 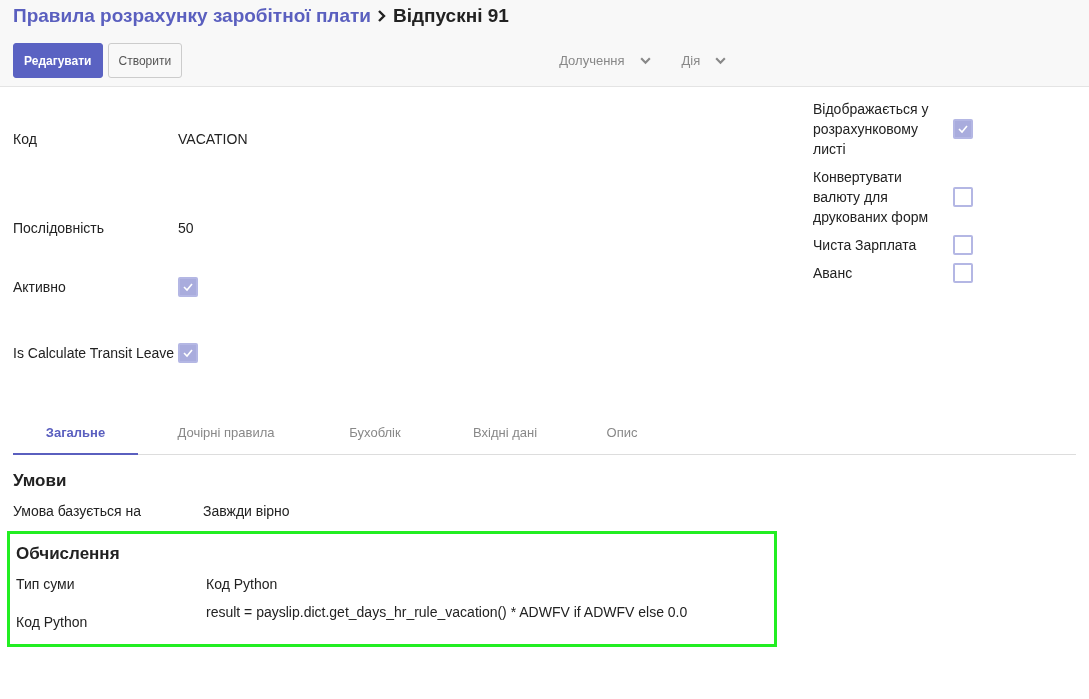 I want to click on edit-button: Редагувати, so click(x=58, y=60).